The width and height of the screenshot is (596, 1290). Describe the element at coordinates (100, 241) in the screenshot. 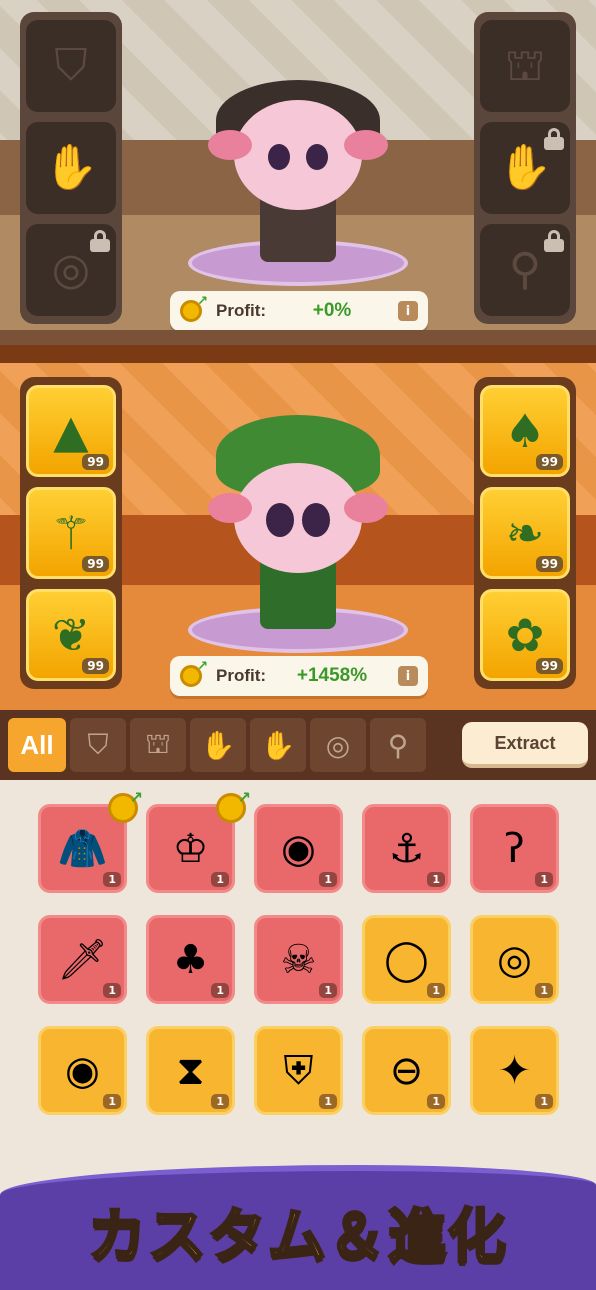

I see `lock-icon` at that location.